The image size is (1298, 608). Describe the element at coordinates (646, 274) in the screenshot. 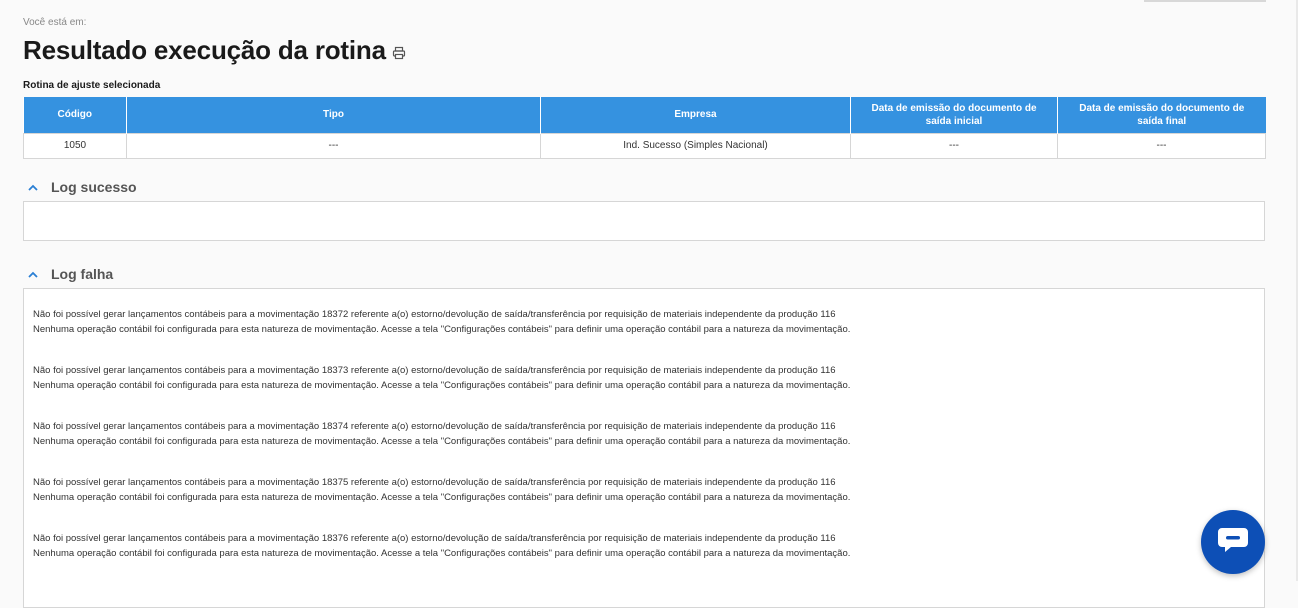

I see `log-falha-header: Log falha` at that location.